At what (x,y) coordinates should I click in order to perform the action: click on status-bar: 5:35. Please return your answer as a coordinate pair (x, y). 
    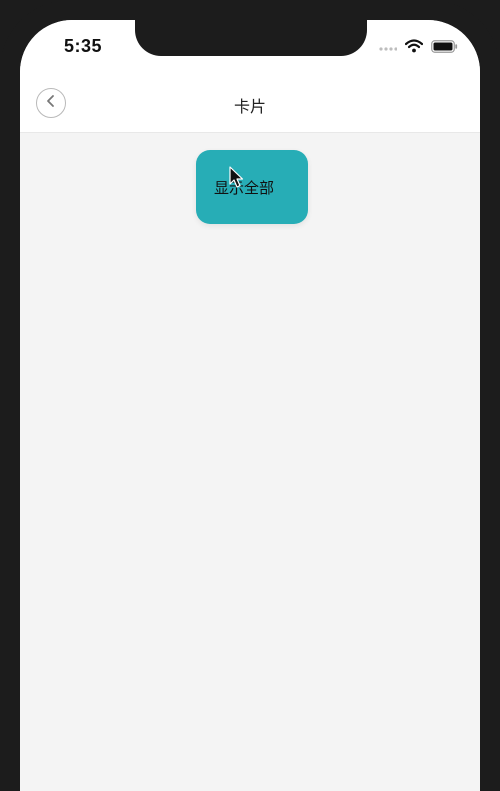
    Looking at the image, I should click on (250, 52).